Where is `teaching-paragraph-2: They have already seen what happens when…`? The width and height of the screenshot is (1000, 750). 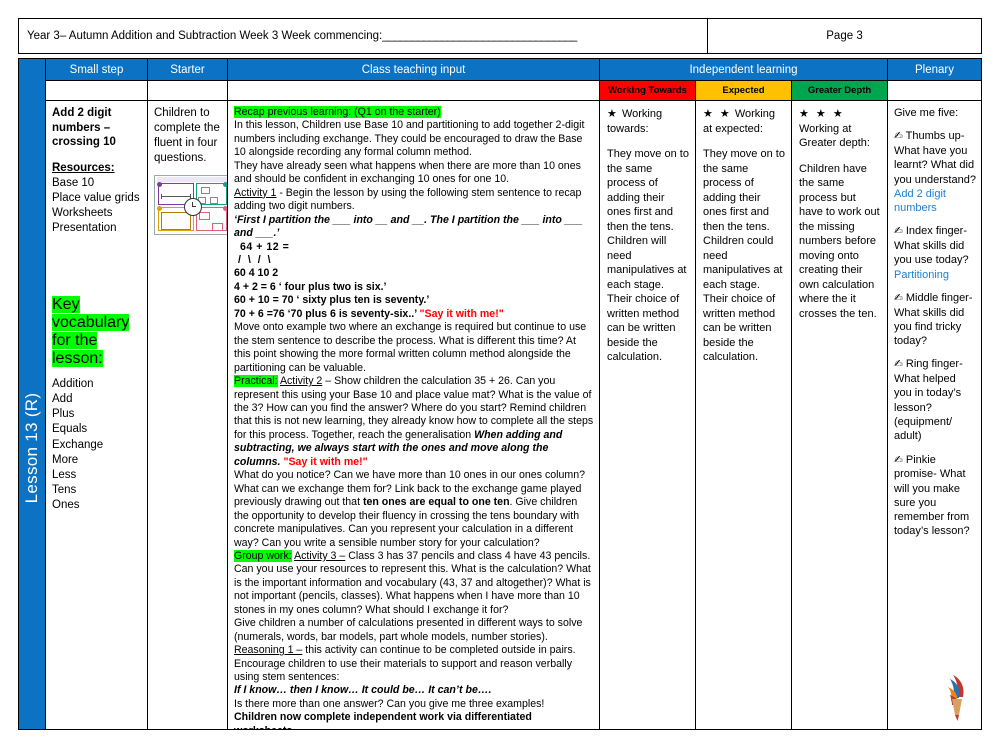
teaching-paragraph-2: They have already seen what happens when… is located at coordinates (407, 172).